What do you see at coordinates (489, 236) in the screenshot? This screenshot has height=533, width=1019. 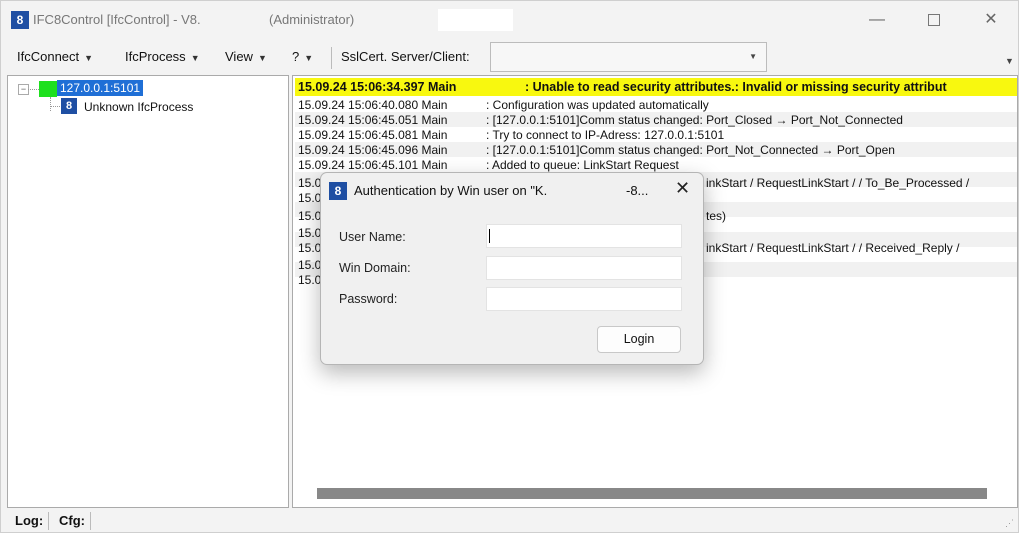 I see `text-cursor` at bounding box center [489, 236].